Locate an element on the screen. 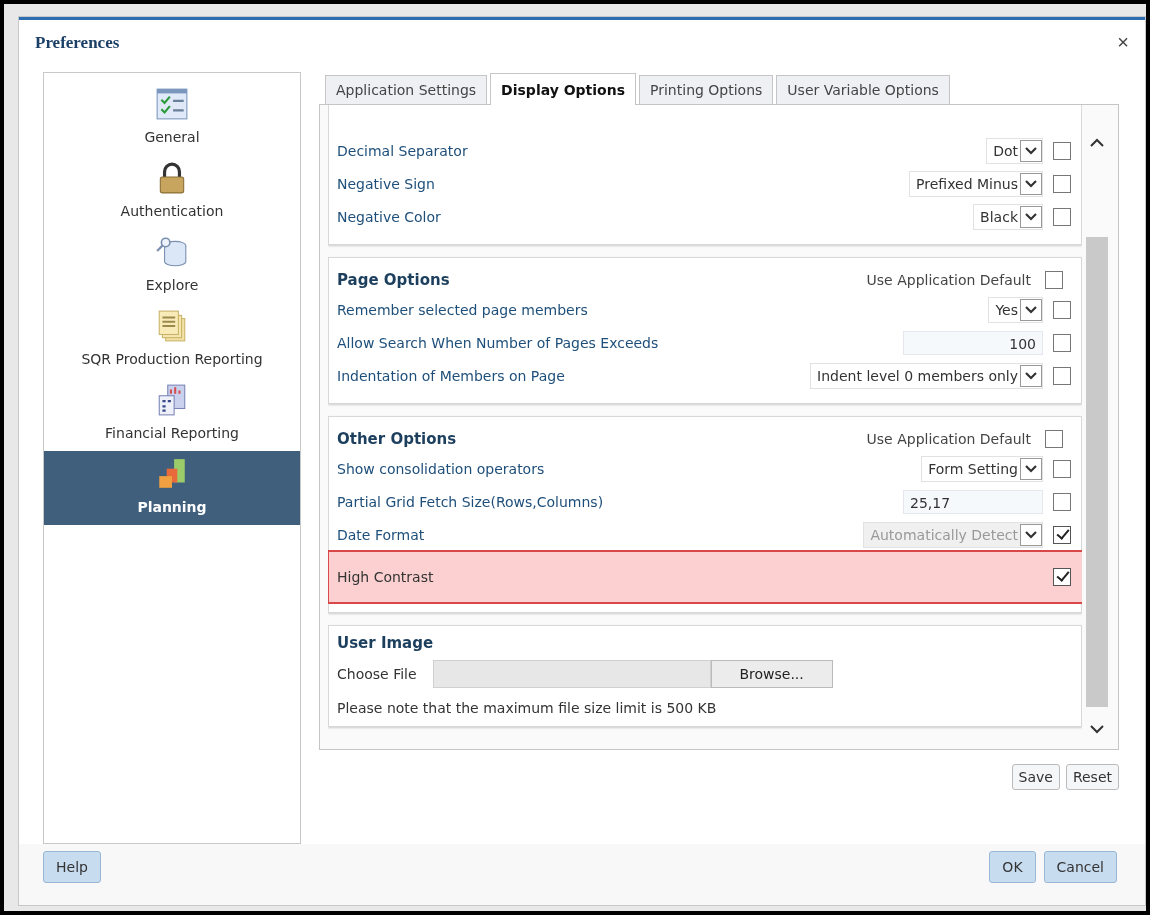 Image resolution: width=1150 pixels, height=915 pixels. sidebar-item: SQR Production Reporting is located at coordinates (172, 339).